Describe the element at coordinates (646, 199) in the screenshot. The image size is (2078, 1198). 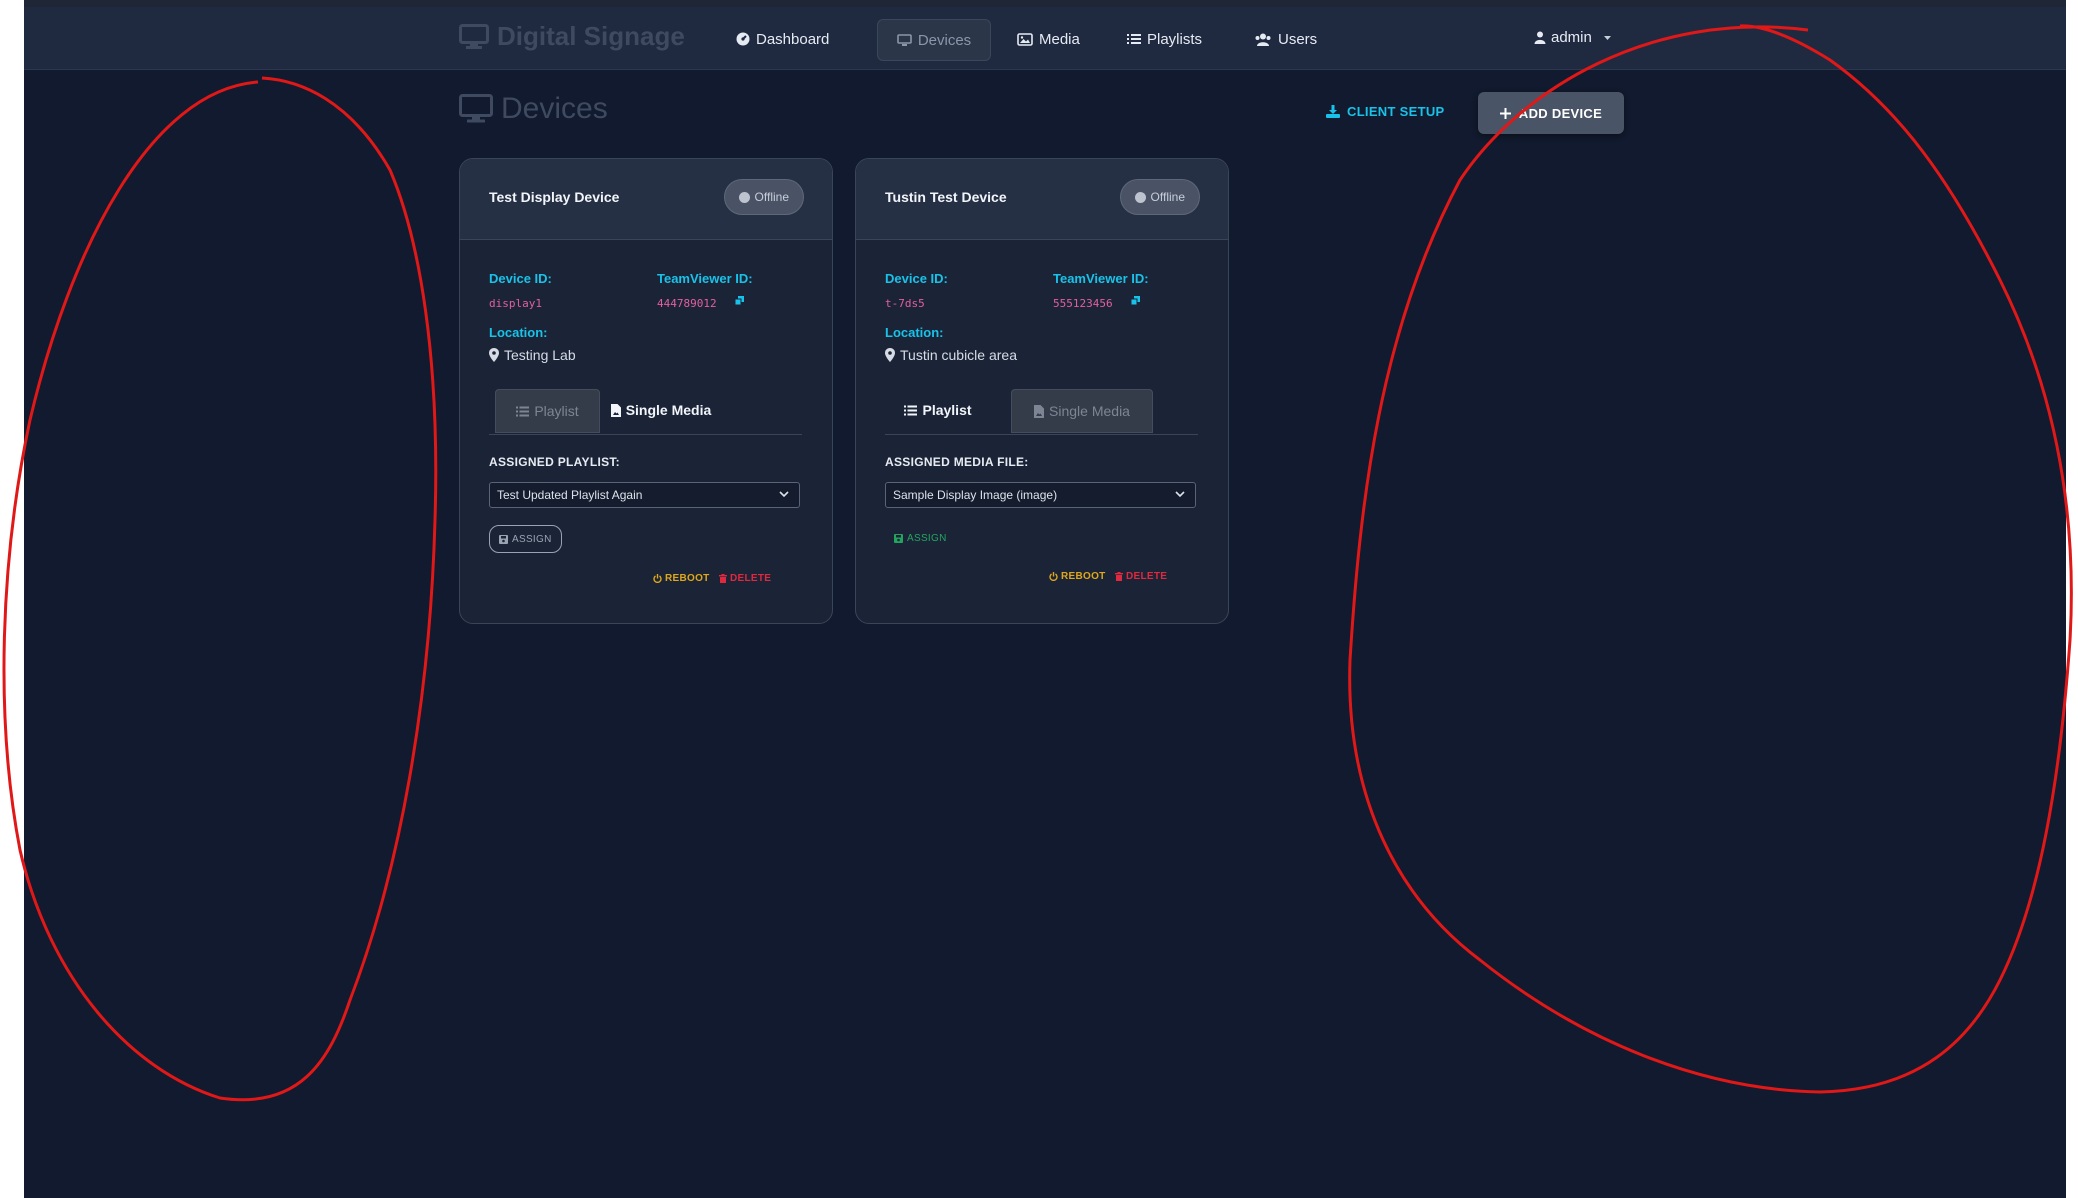
I see `card-header: Test Display Device Offline` at that location.